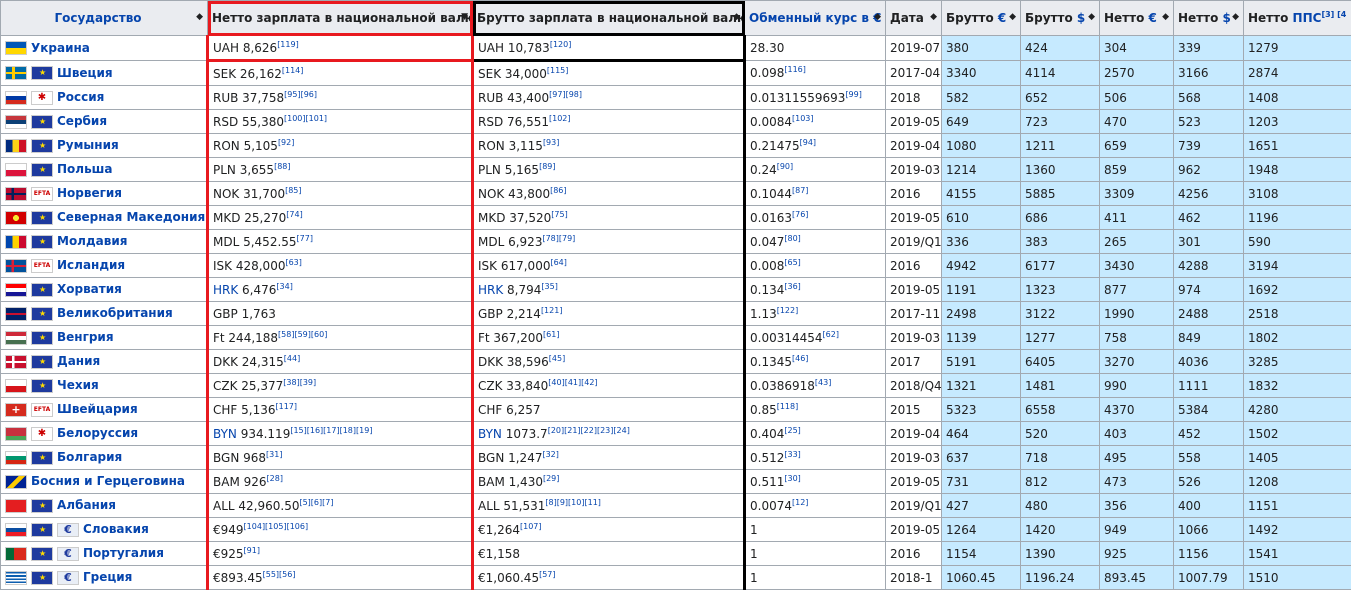 This screenshot has height=604, width=1351. What do you see at coordinates (116, 529) in the screenshot?
I see `country-link: Словакия` at bounding box center [116, 529].